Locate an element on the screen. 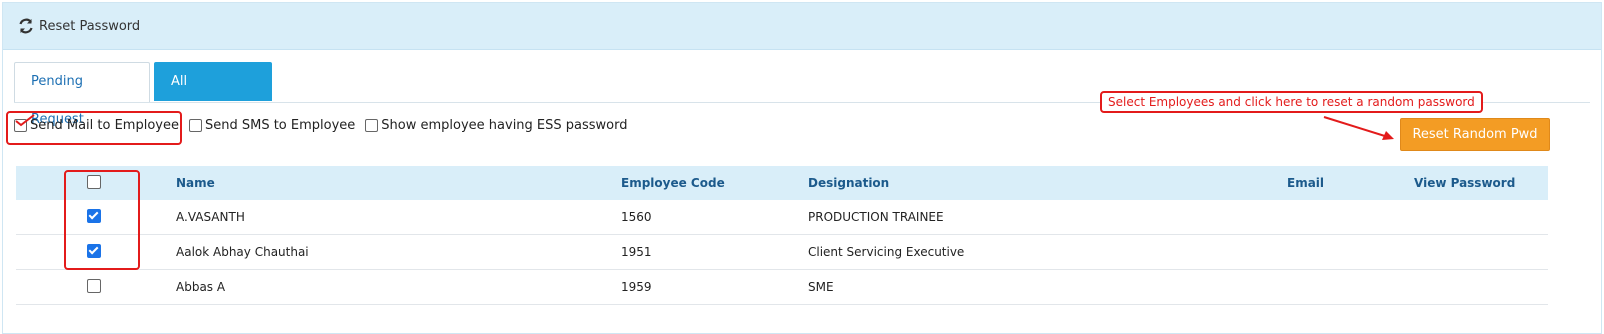 The image size is (1604, 334). send-sms-option: Send SMS to Employee is located at coordinates (272, 125).